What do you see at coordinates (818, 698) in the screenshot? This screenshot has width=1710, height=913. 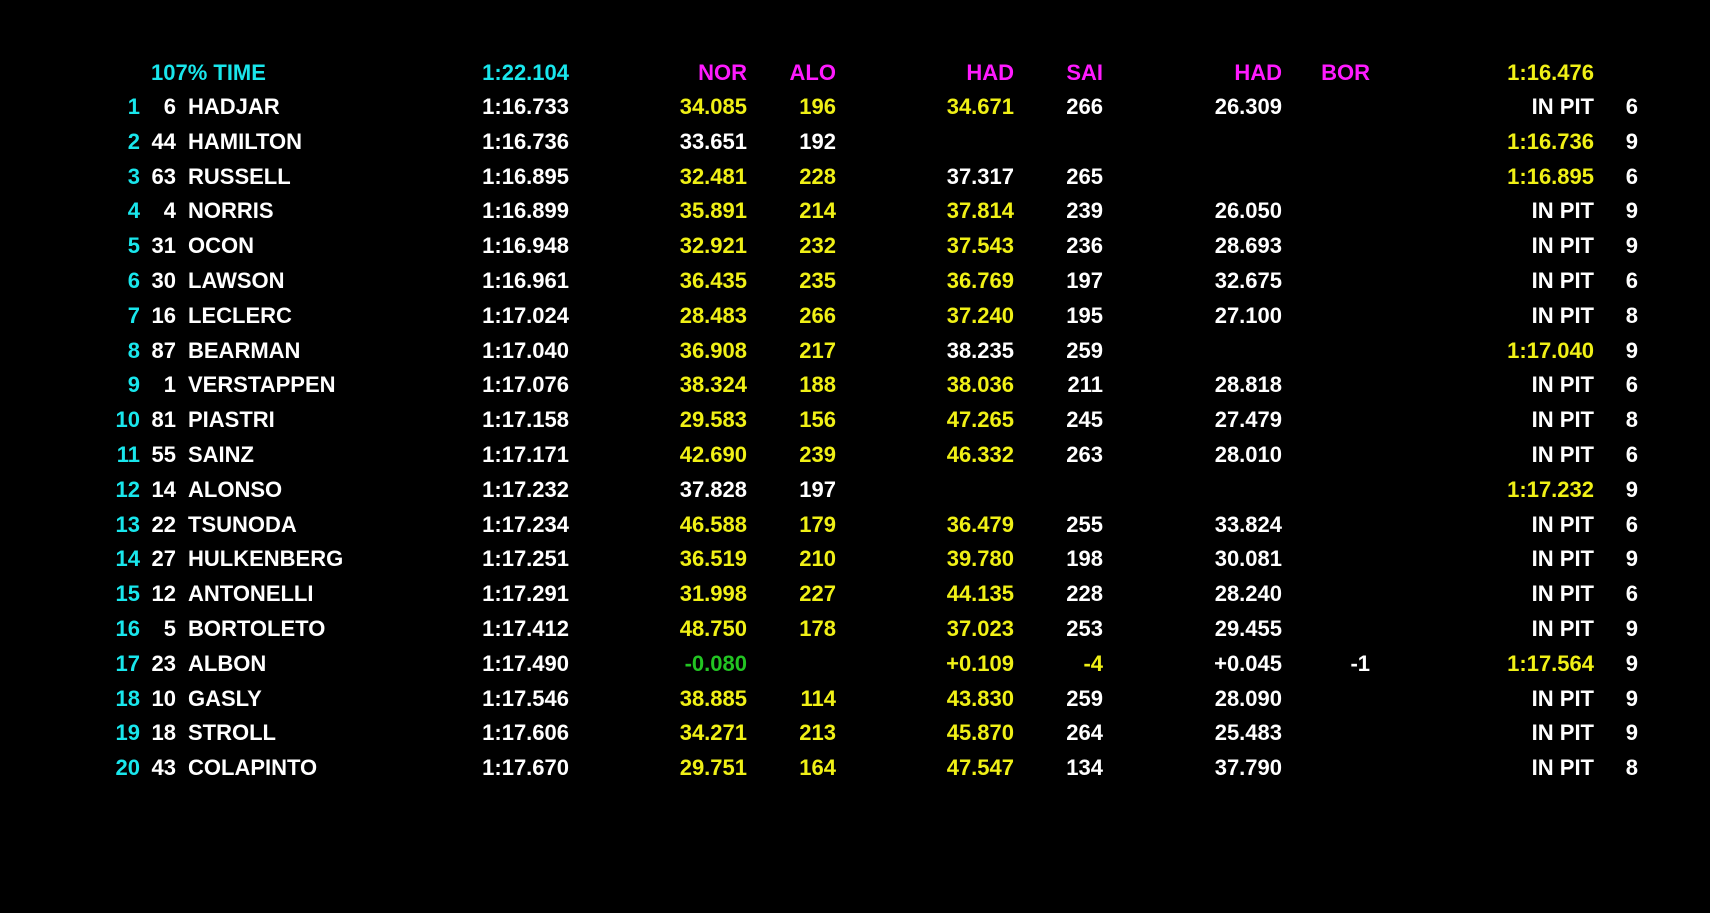 I see `sector1-detail: 114` at bounding box center [818, 698].